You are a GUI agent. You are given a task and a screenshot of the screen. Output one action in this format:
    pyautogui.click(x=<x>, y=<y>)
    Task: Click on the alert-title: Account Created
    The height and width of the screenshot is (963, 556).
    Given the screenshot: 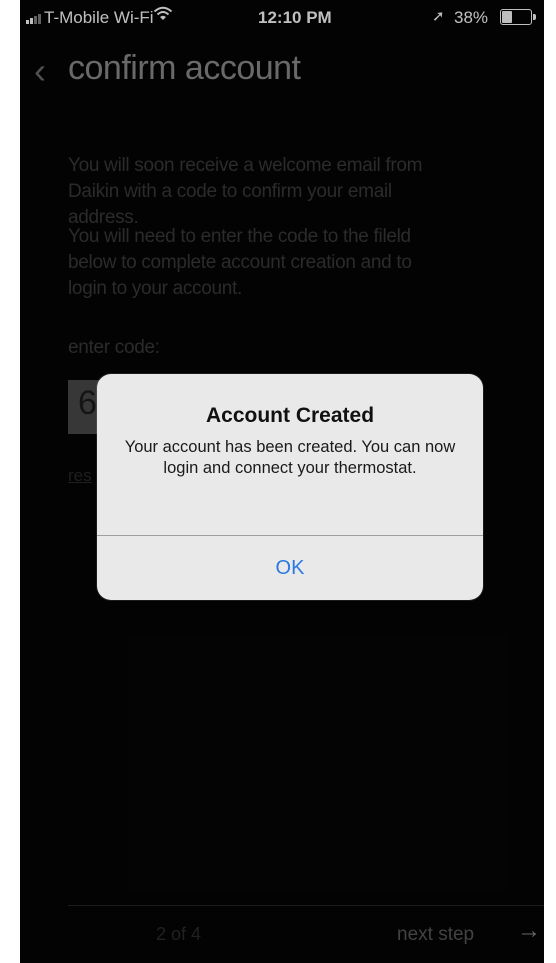 What is the action you would take?
    pyautogui.click(x=290, y=415)
    